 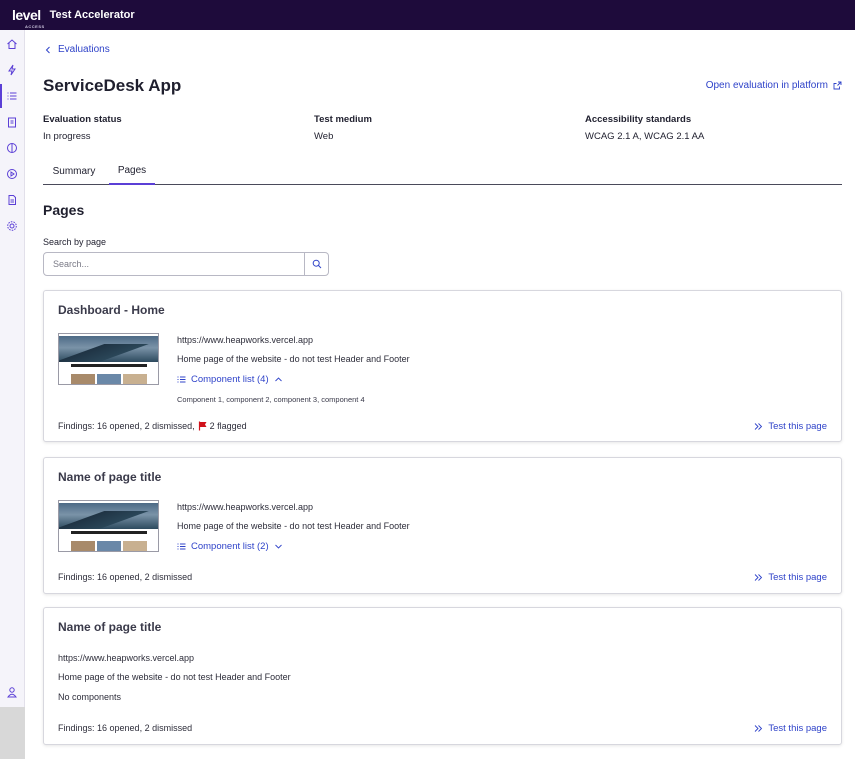 I want to click on chevron-up-icon, so click(x=278, y=379).